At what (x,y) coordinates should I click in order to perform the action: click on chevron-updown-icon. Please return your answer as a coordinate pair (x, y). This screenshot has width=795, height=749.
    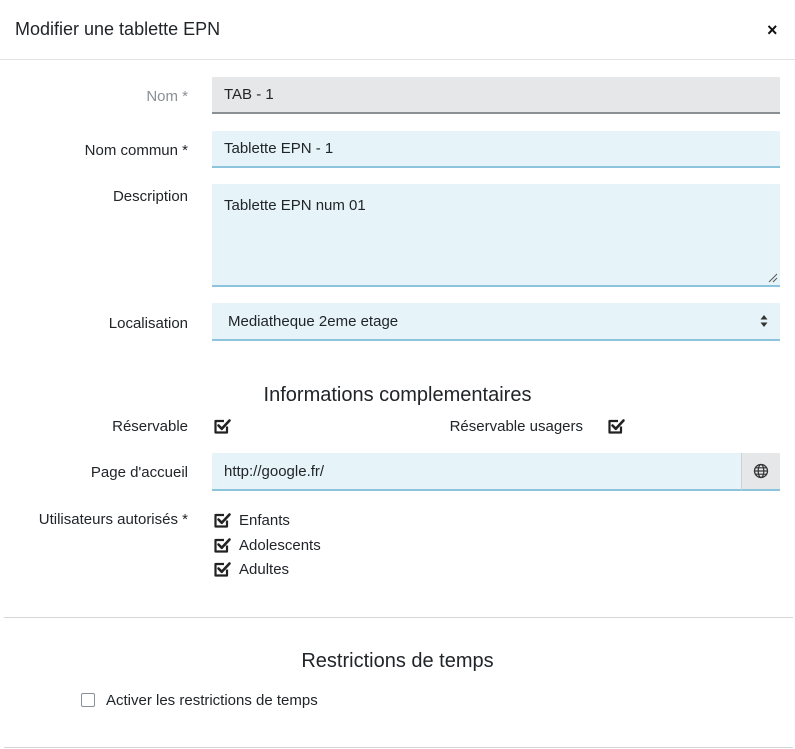
    Looking at the image, I should click on (764, 321).